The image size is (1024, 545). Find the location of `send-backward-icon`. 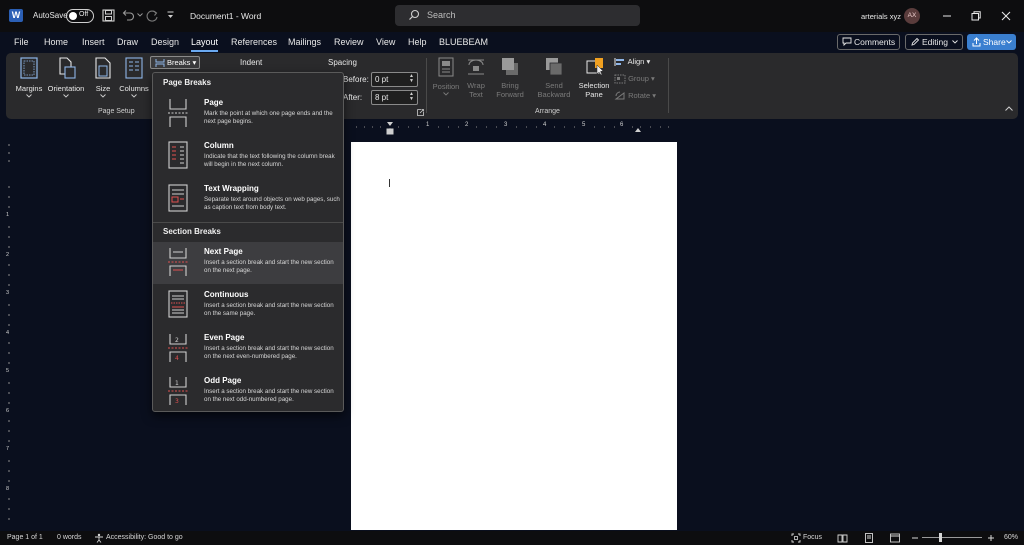

send-backward-icon is located at coordinates (554, 67).